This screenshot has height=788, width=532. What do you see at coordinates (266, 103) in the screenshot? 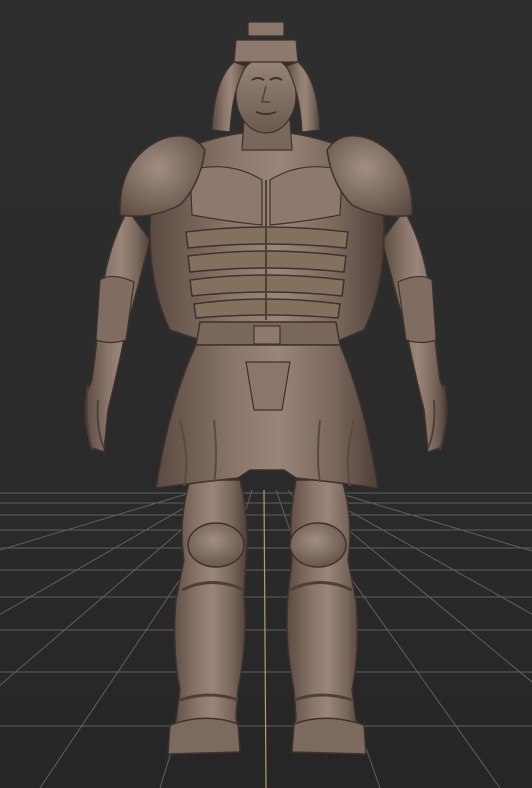
I see `head` at bounding box center [266, 103].